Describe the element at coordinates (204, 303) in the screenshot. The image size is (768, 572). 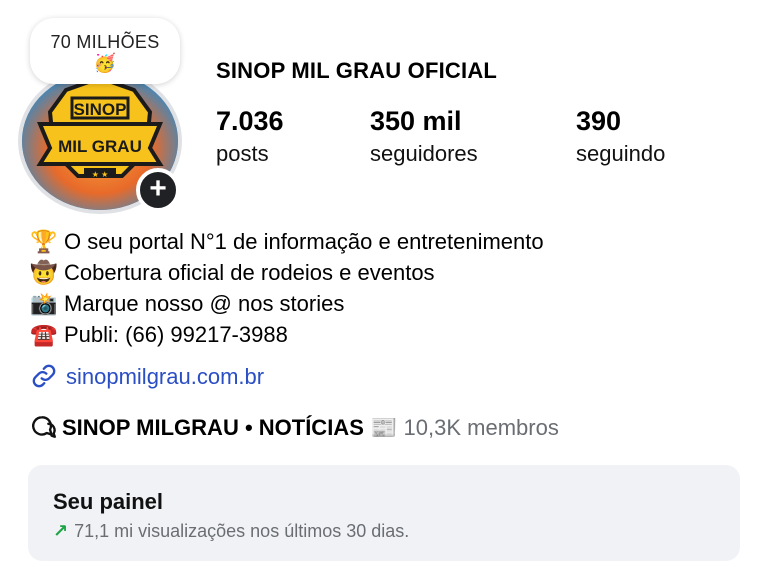
I see `bio-text: Marque nosso @ nos stories` at that location.